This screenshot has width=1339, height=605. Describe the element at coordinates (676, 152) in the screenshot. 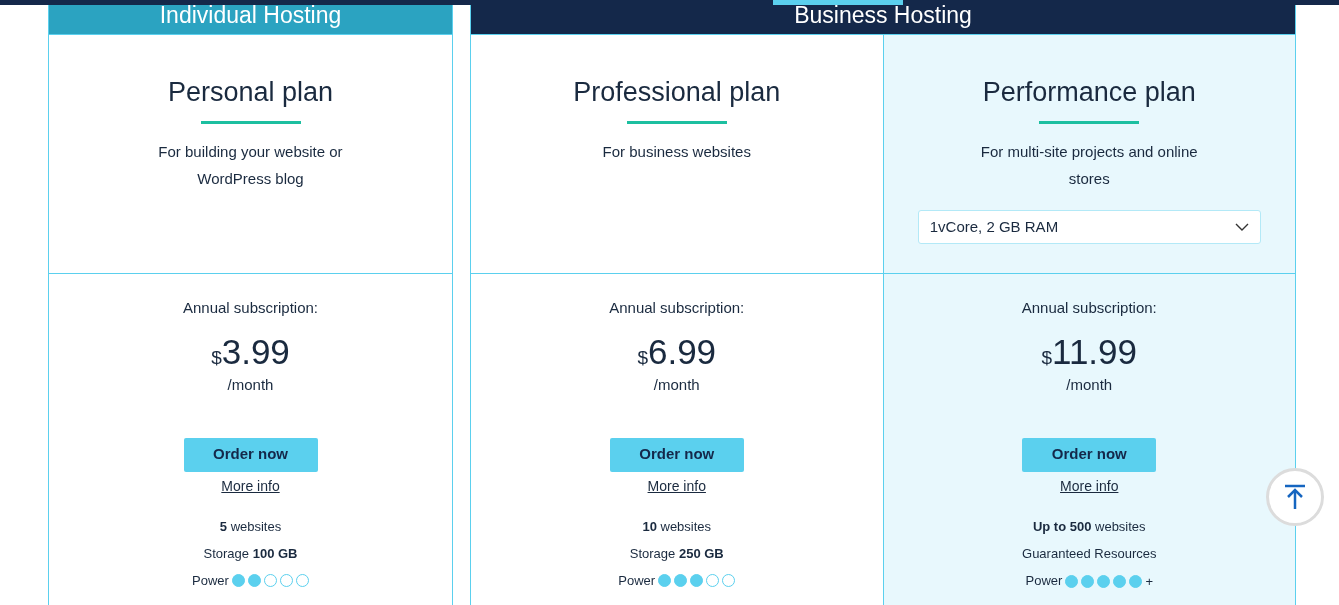

I see `plan-description: For business websites` at that location.